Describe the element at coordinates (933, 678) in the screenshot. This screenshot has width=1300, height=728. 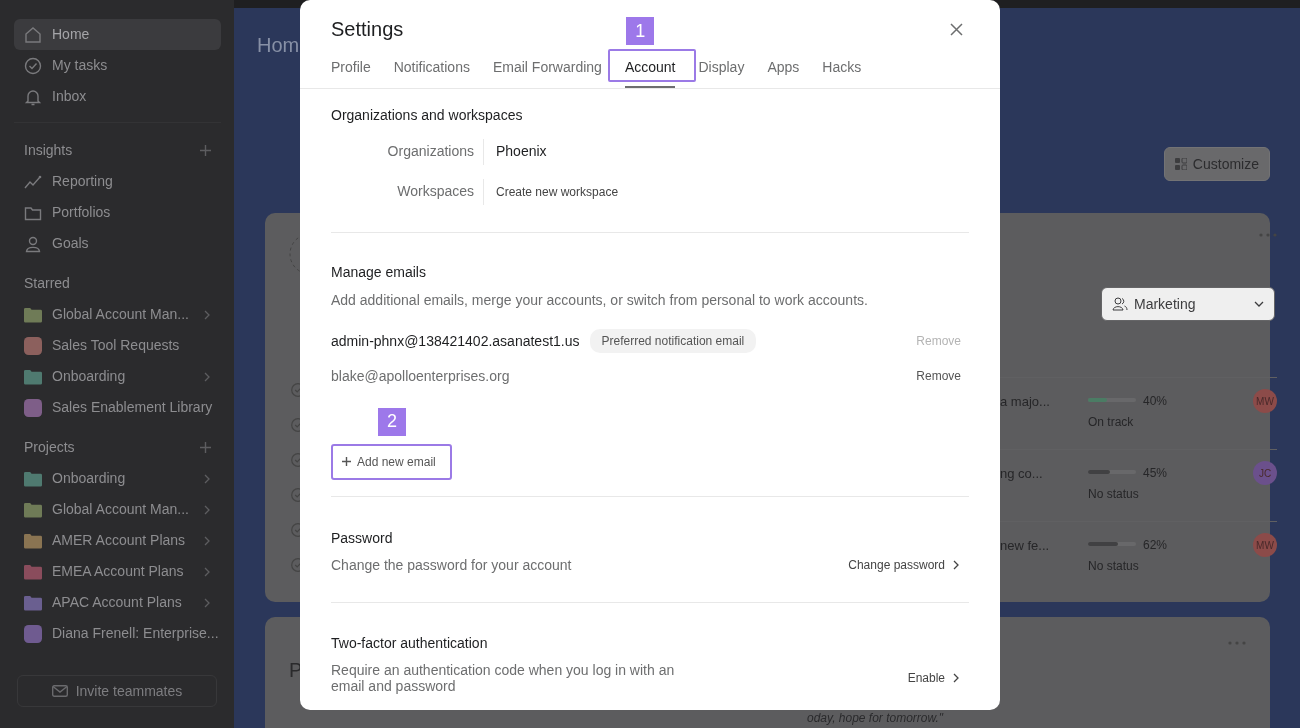
I see `enable-button: Enable` at that location.